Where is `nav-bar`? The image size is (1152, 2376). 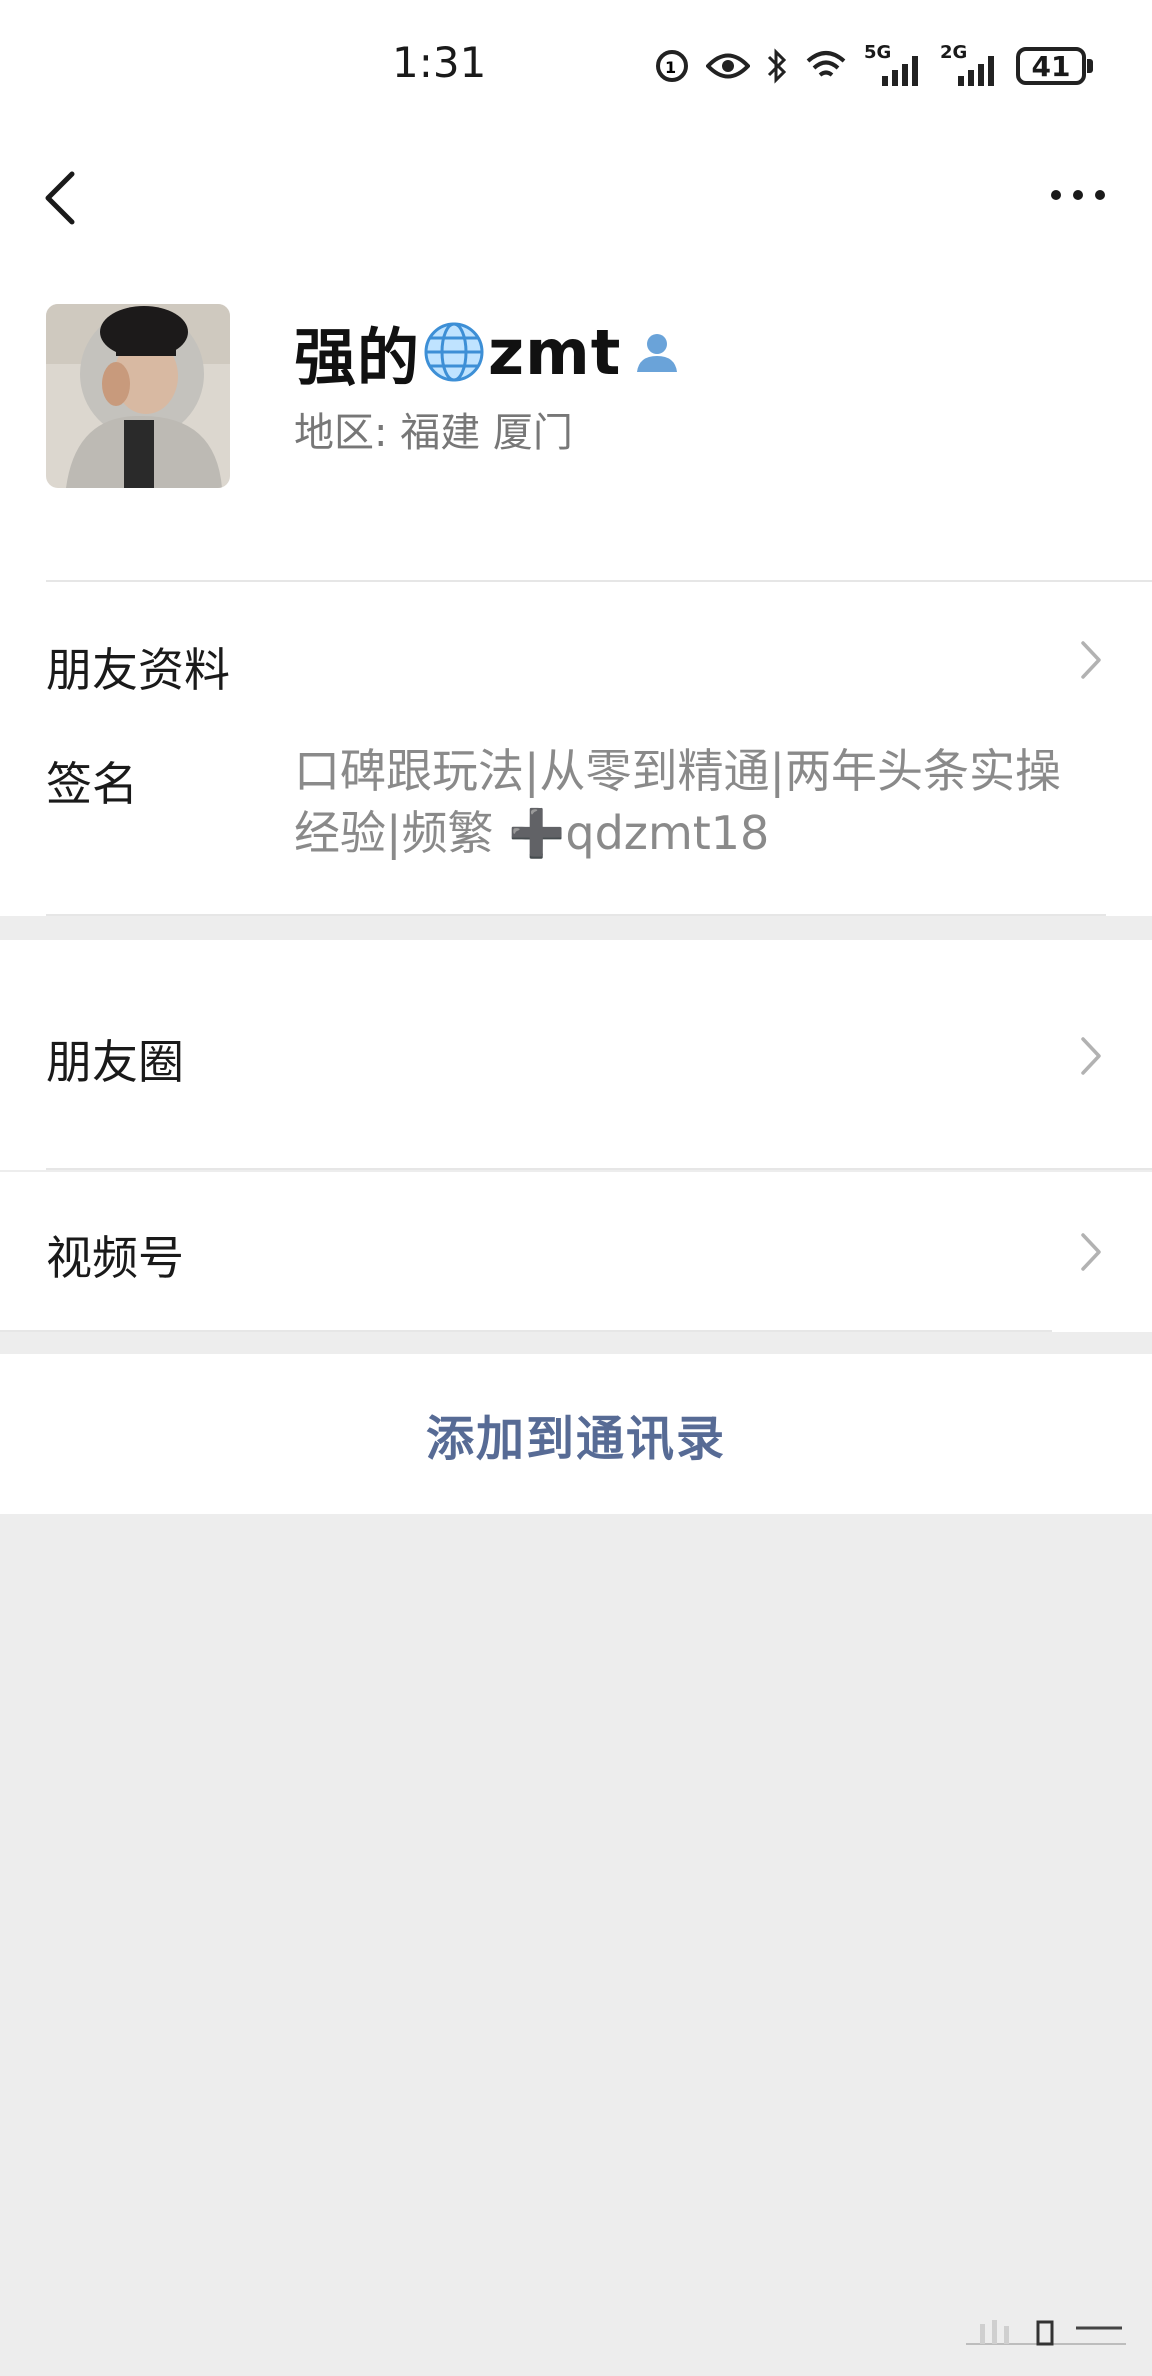
nav-bar is located at coordinates (576, 215).